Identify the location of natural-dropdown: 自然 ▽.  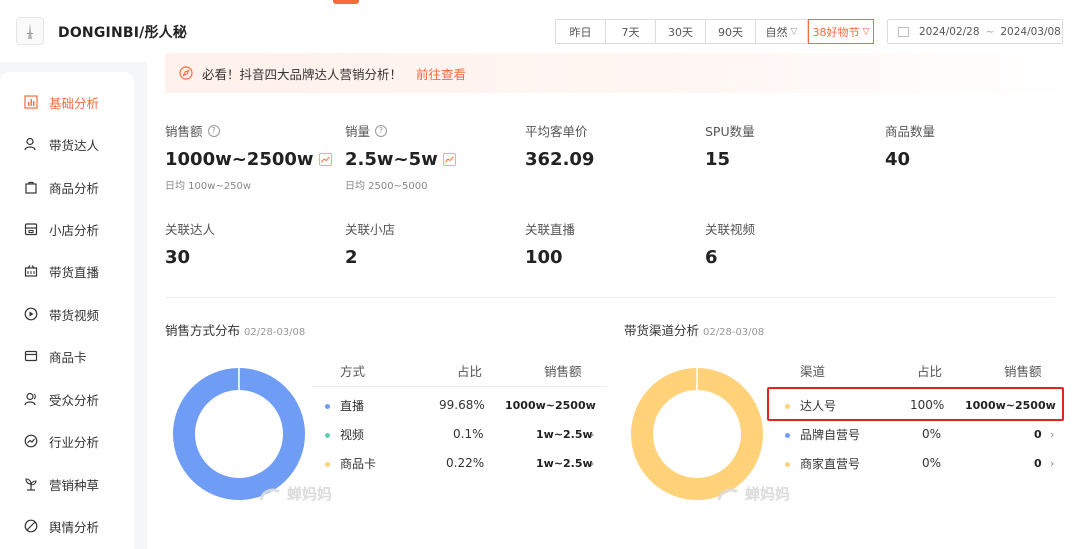
(782, 31).